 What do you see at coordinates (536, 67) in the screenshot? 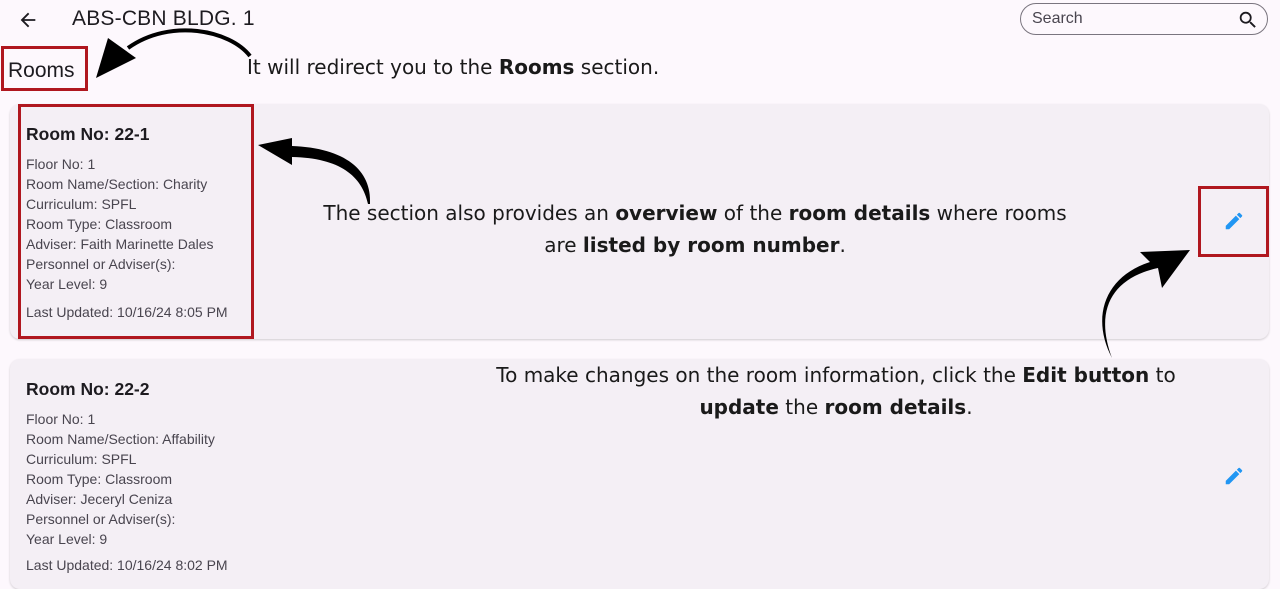
I see `callout-bold: Rooms` at bounding box center [536, 67].